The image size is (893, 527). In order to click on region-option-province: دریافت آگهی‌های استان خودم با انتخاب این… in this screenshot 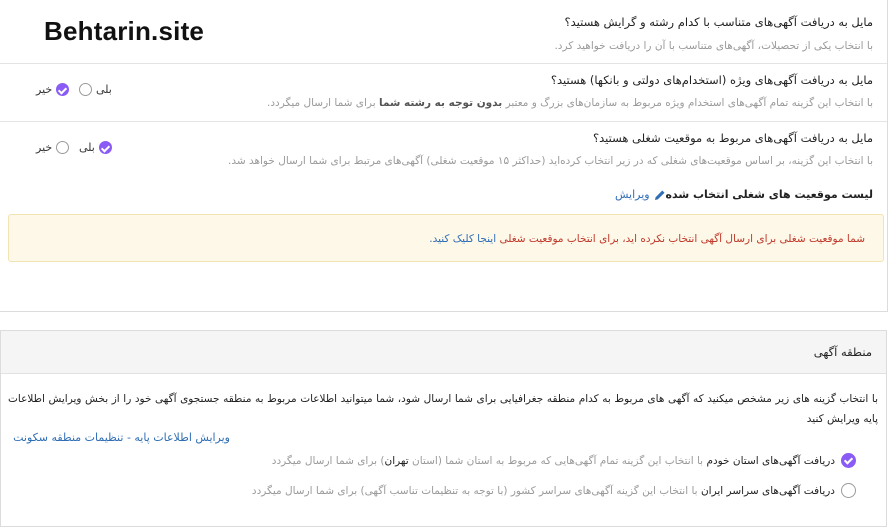, I will do `click(564, 460)`.